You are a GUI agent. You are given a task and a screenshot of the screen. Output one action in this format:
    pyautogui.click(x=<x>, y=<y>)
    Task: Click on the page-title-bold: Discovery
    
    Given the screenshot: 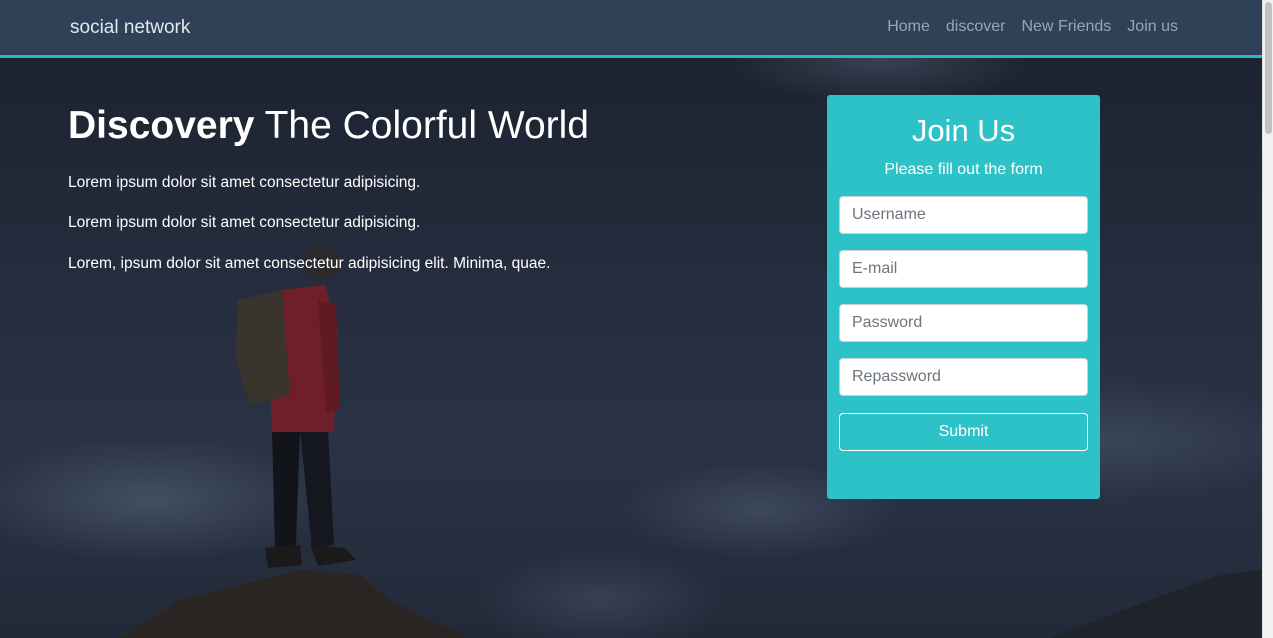 What is the action you would take?
    pyautogui.click(x=161, y=125)
    